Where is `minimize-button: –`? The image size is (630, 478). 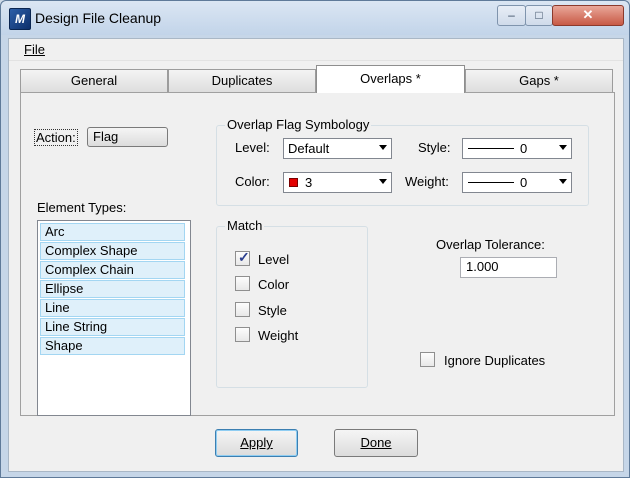
minimize-button: – is located at coordinates (511, 15).